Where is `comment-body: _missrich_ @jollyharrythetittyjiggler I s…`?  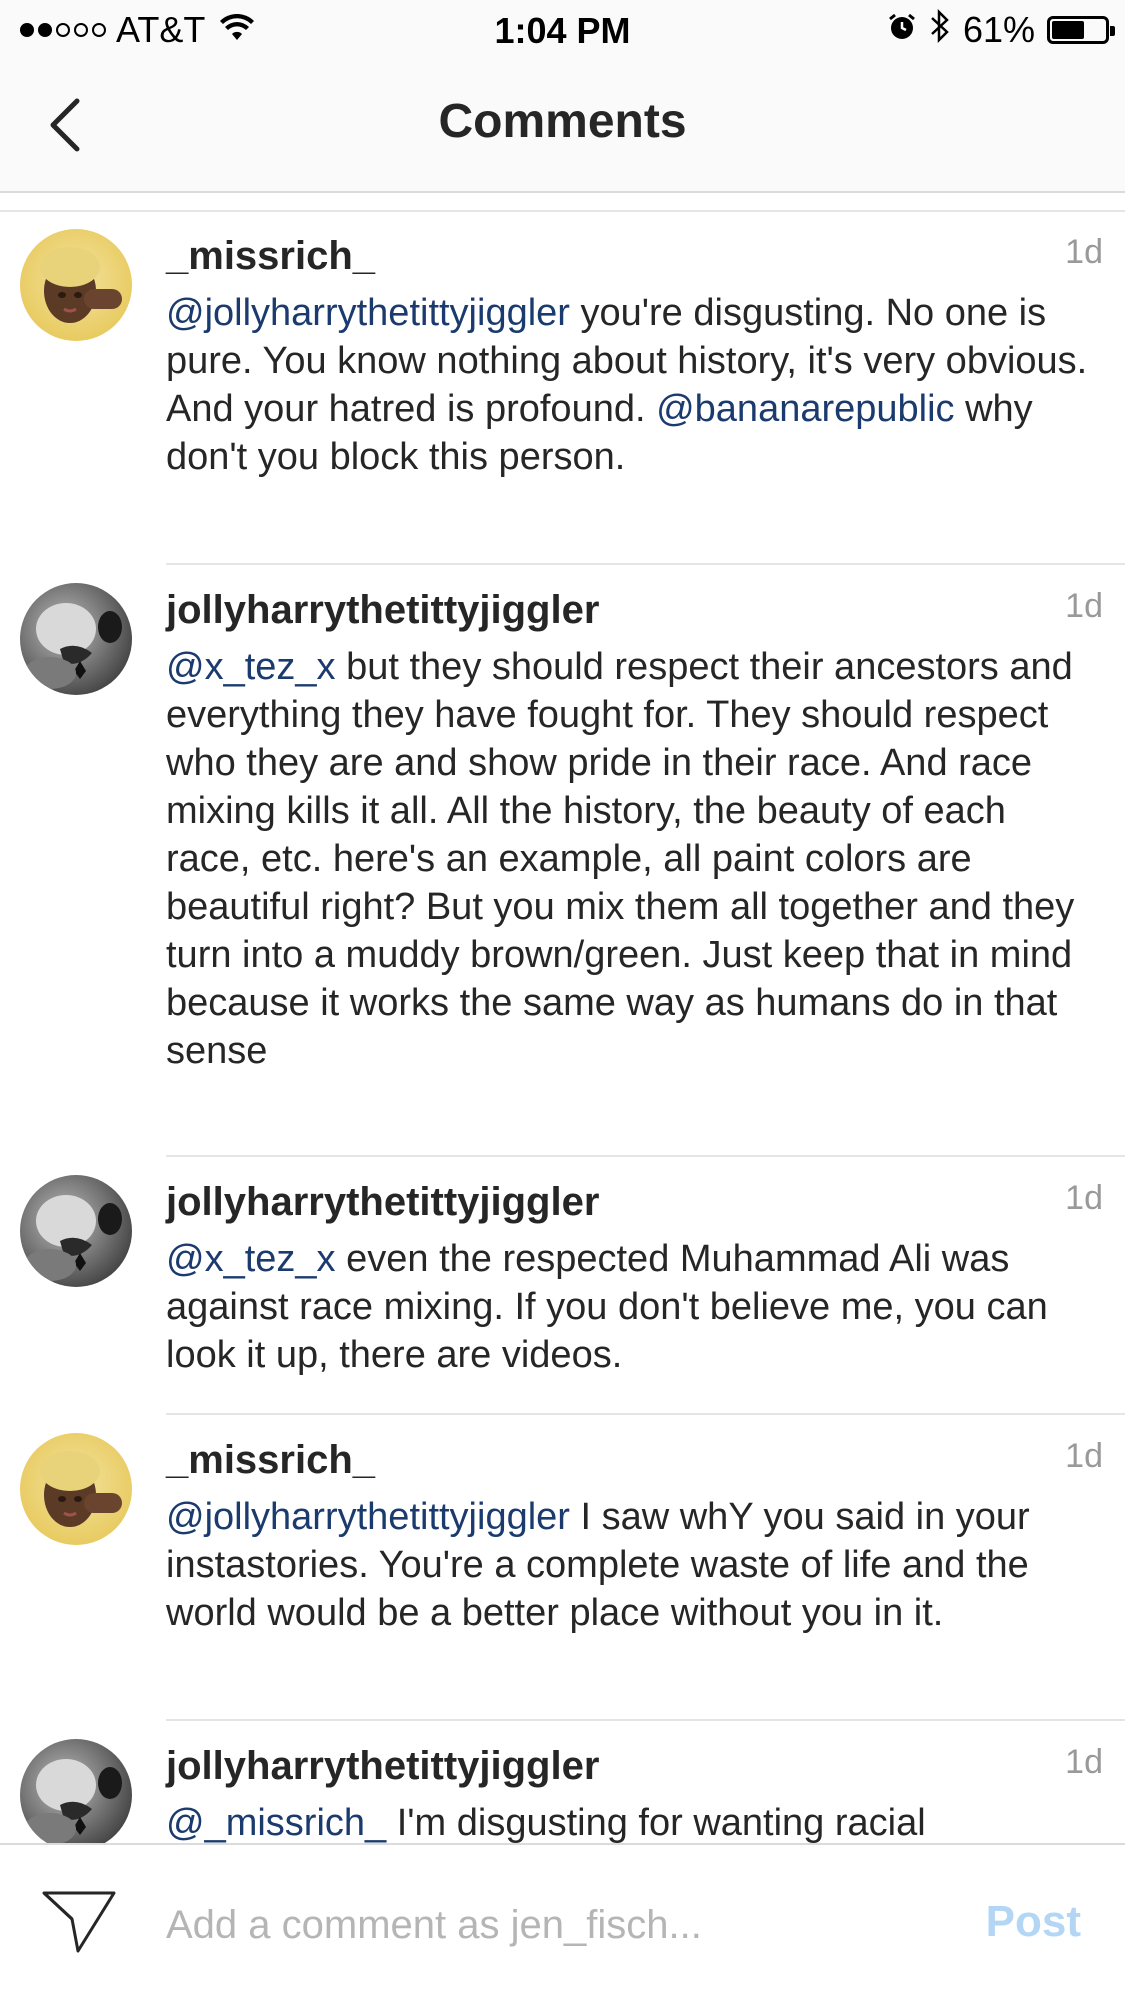 comment-body: _missrich_ @jollyharrythetittyjiggler I s… is located at coordinates (630, 1536).